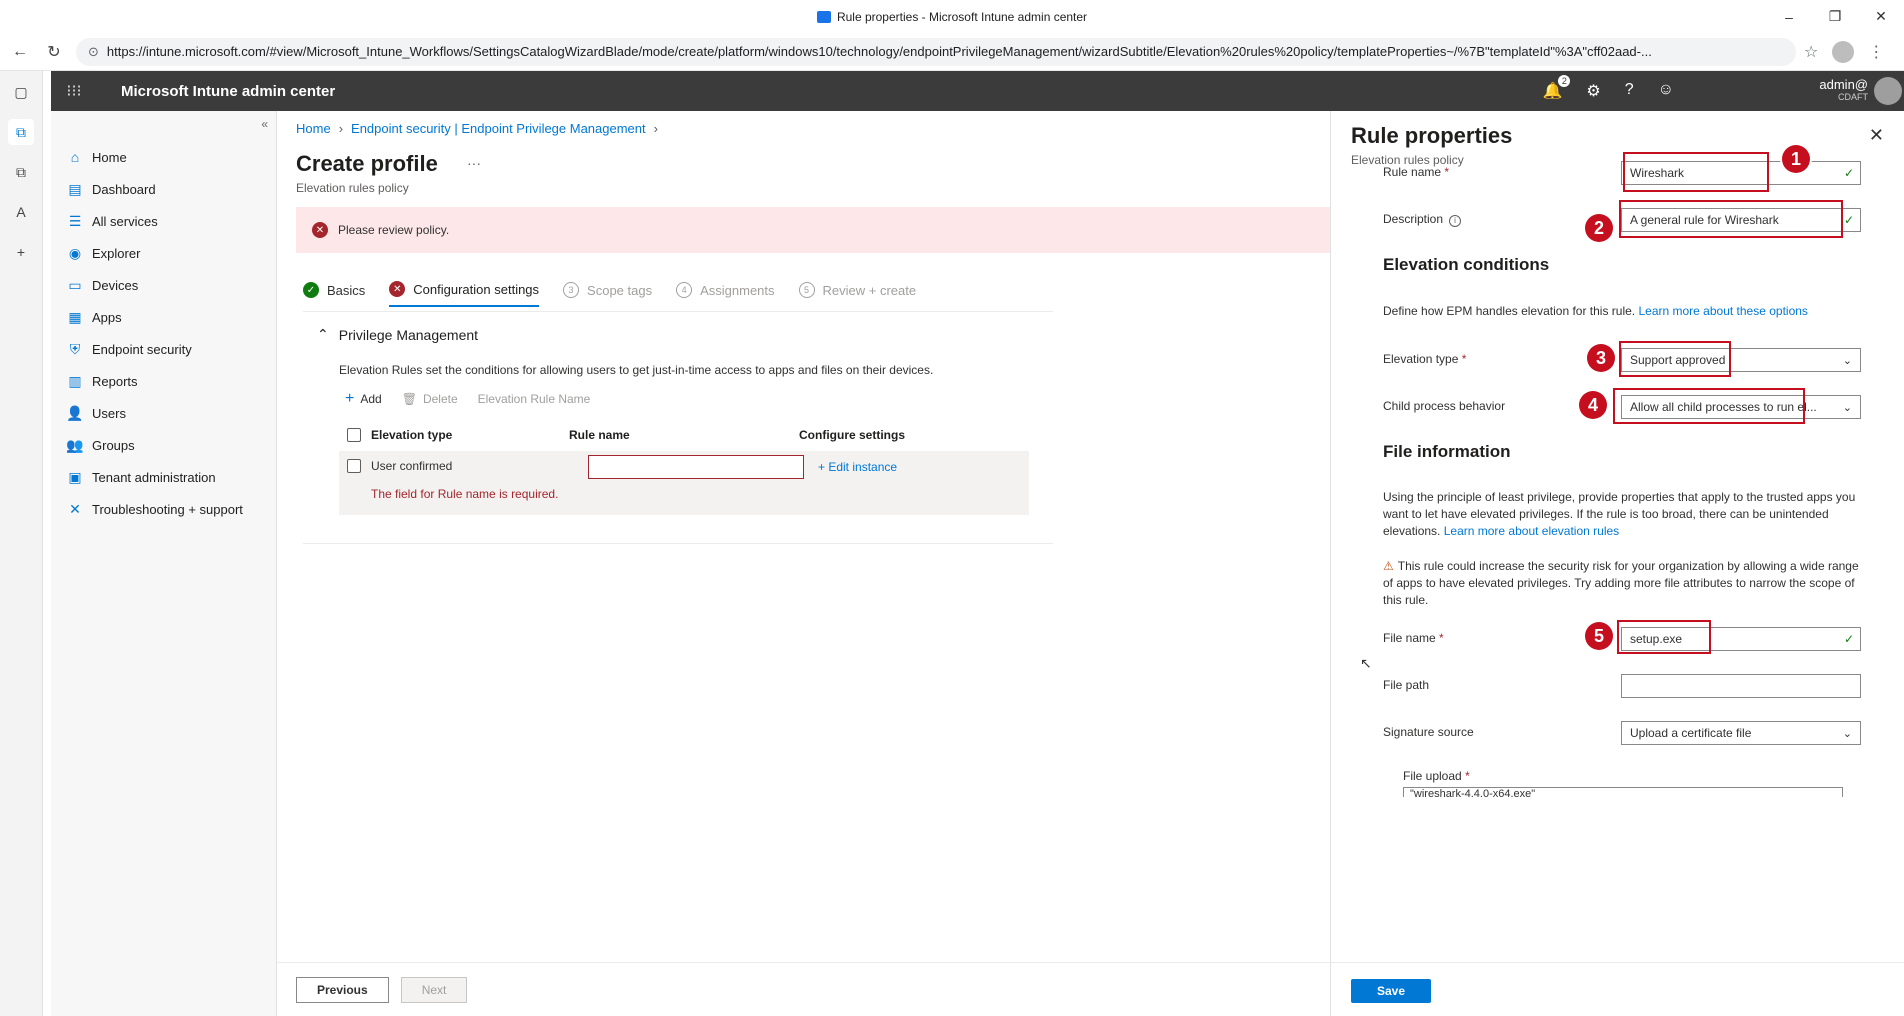 The height and width of the screenshot is (1016, 1904). I want to click on intune-logo-icon, so click(823, 16).